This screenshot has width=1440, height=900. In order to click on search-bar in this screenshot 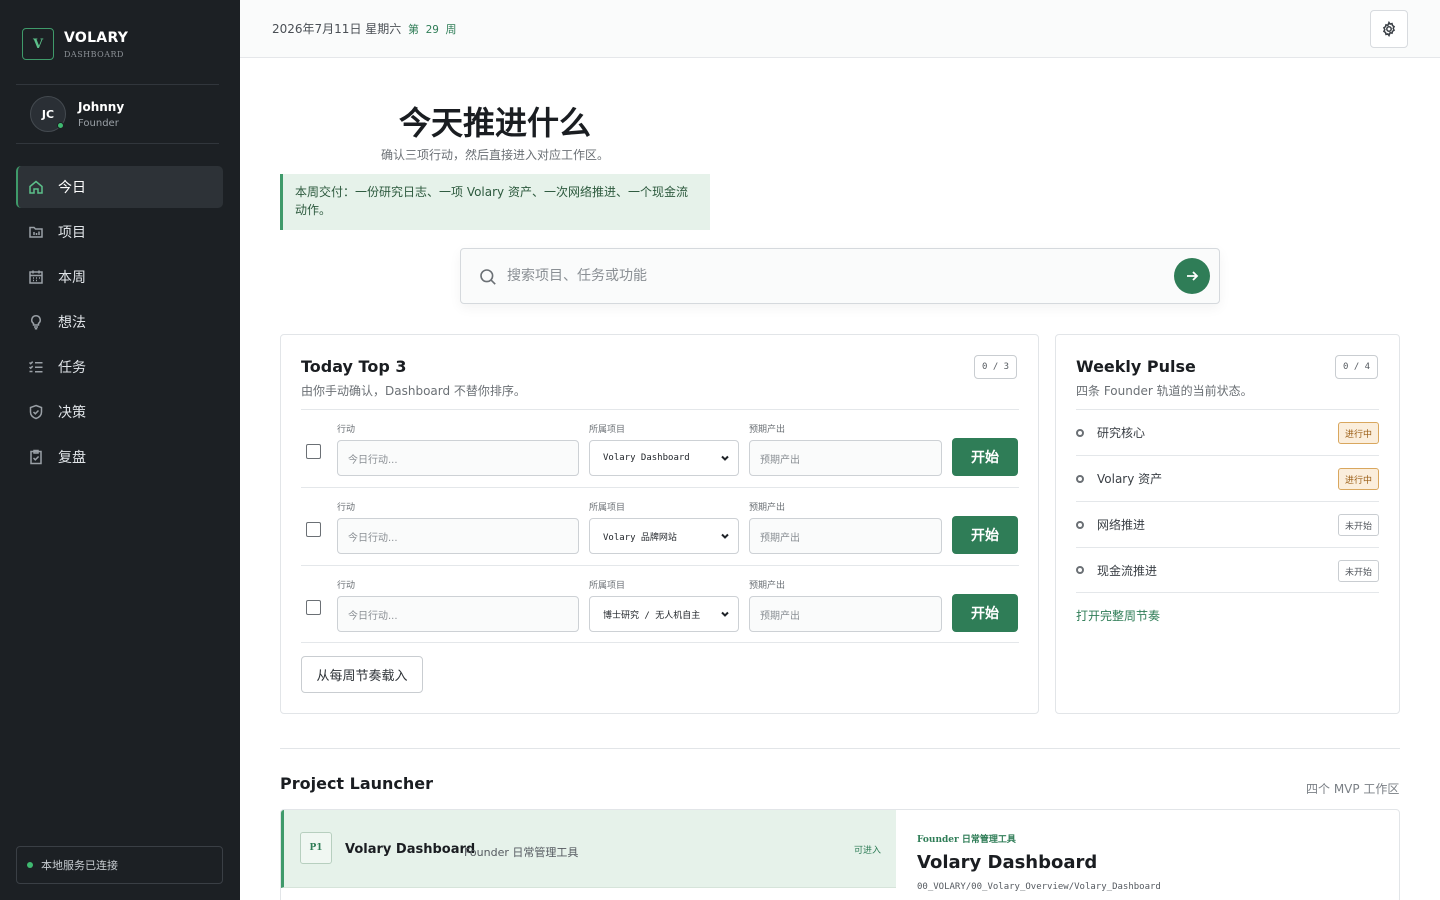, I will do `click(840, 276)`.